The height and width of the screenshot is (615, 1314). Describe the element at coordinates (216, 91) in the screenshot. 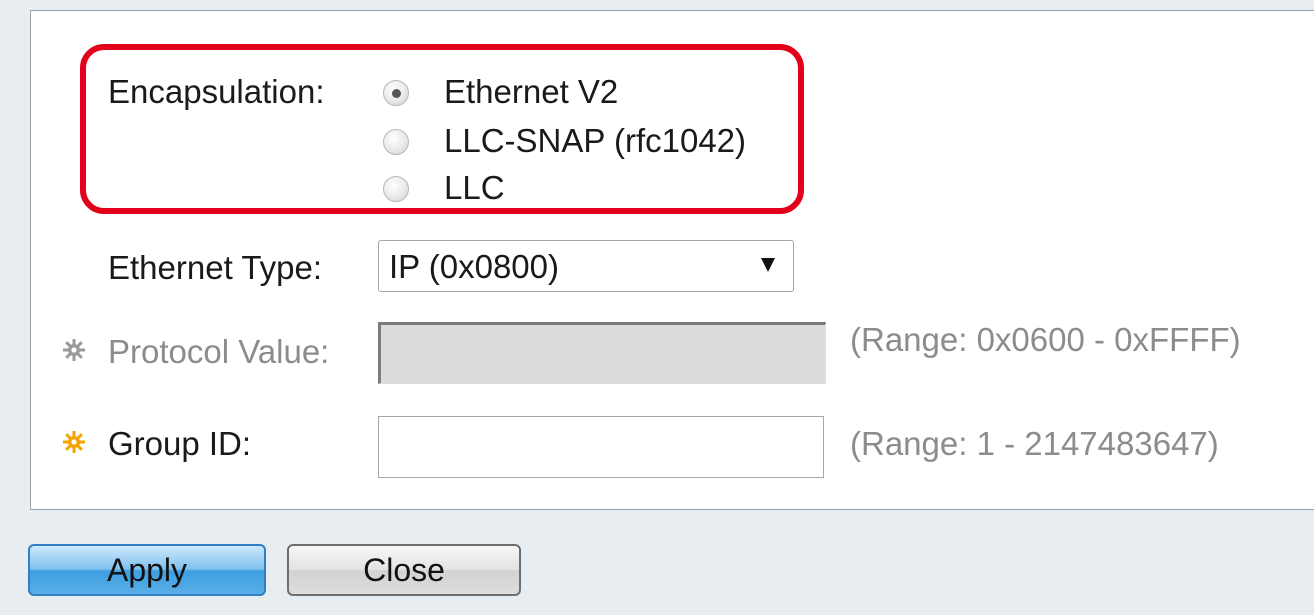

I see `encapsulation-label: Encapsulation:` at that location.